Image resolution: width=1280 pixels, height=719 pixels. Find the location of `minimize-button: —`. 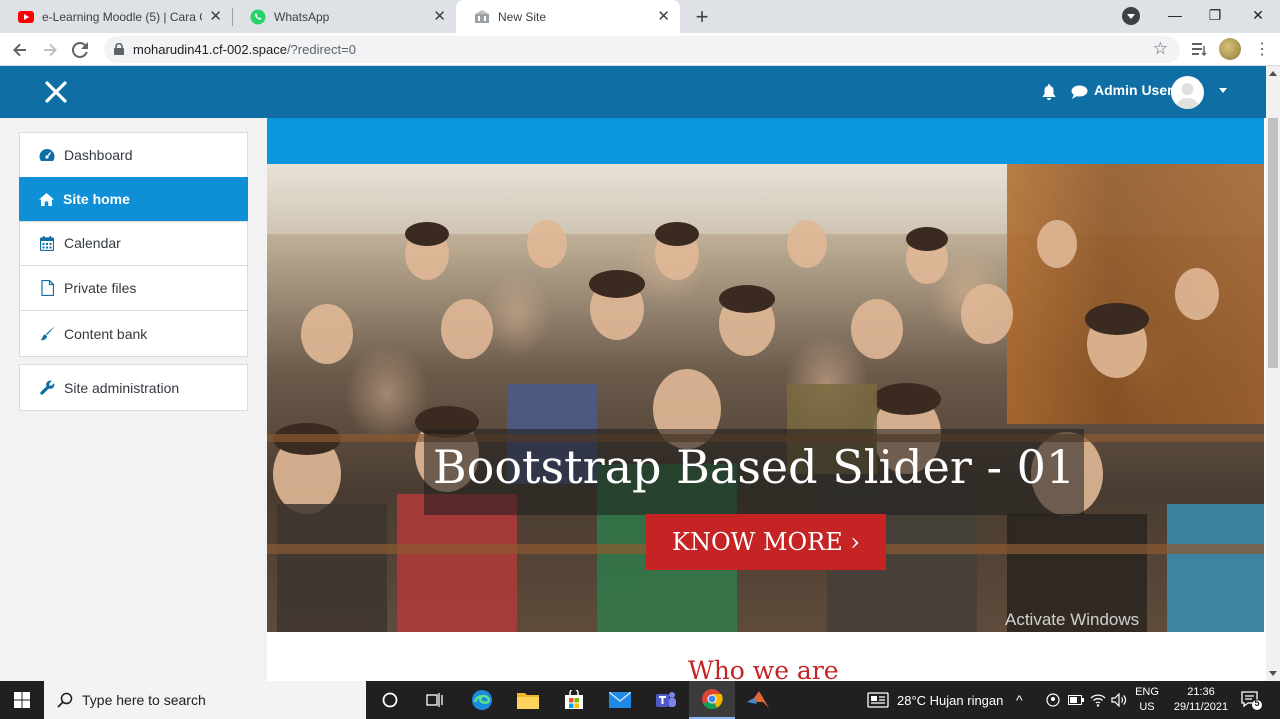

minimize-button: — is located at coordinates (1175, 15).